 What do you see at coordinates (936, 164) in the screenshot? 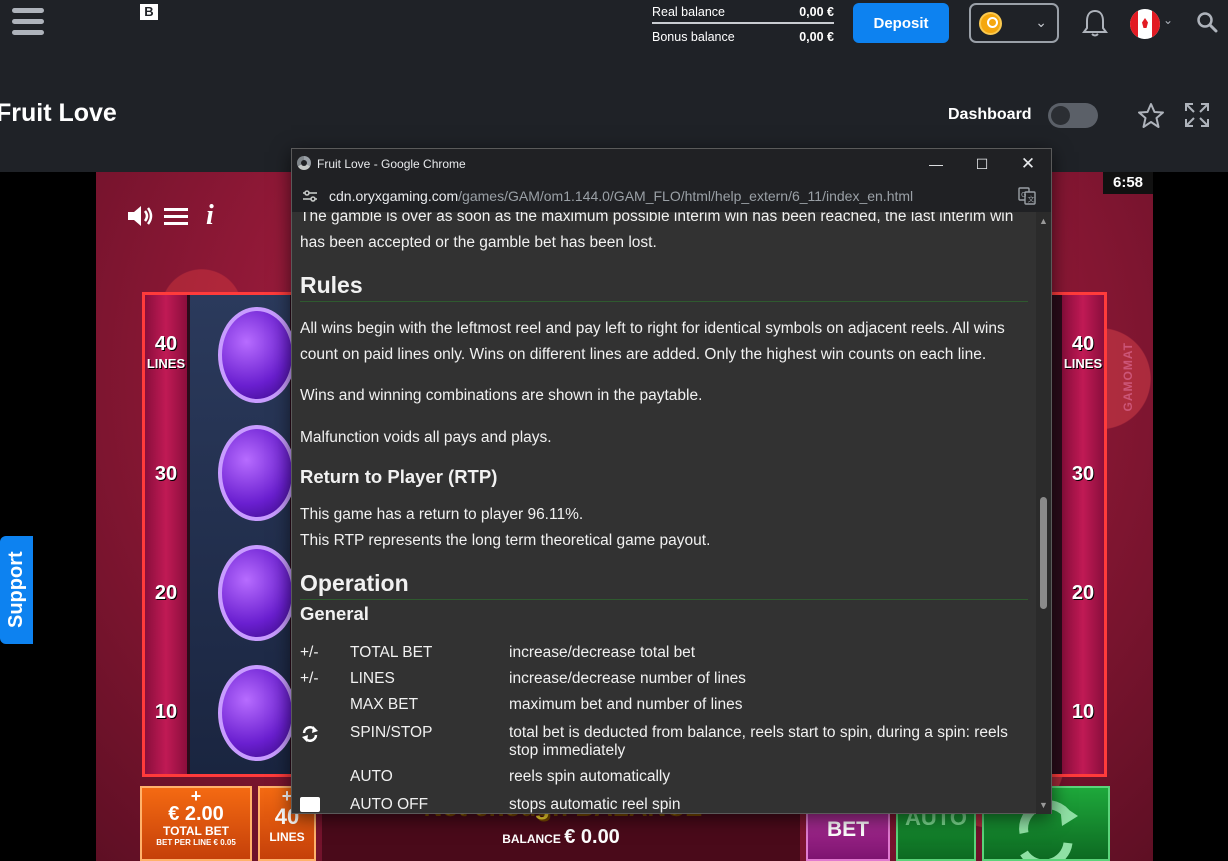
I see `minimize-button: —` at bounding box center [936, 164].